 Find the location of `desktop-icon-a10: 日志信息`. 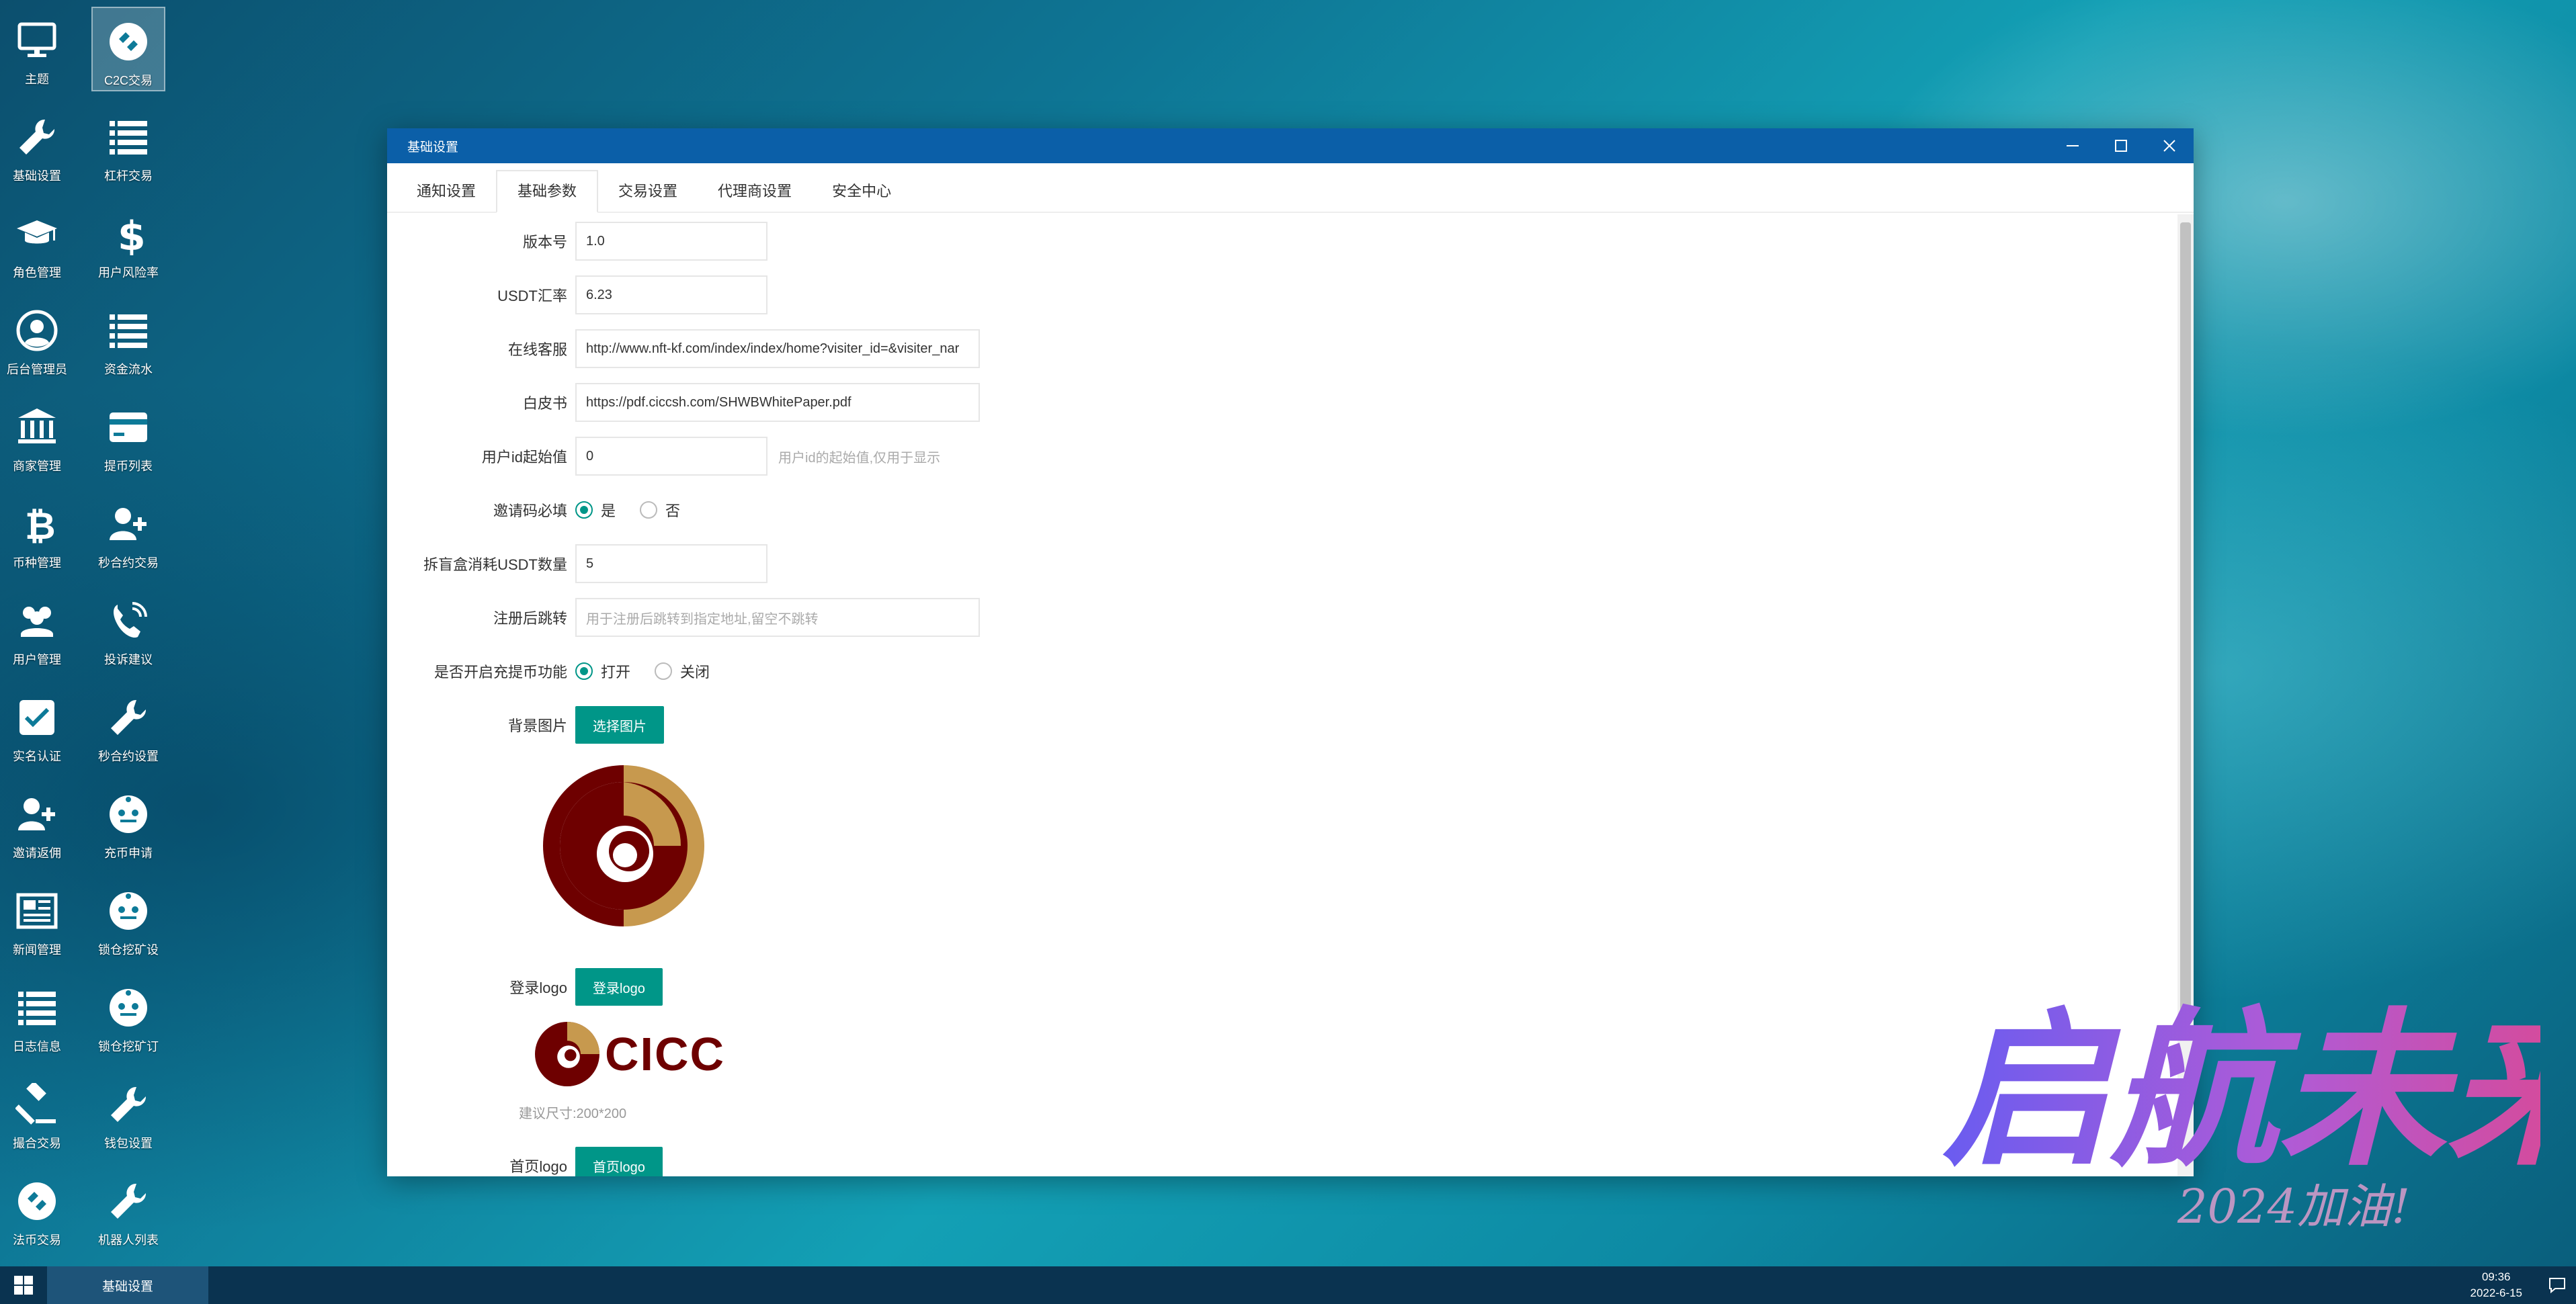

desktop-icon-a10: 日志信息 is located at coordinates (37, 1016).